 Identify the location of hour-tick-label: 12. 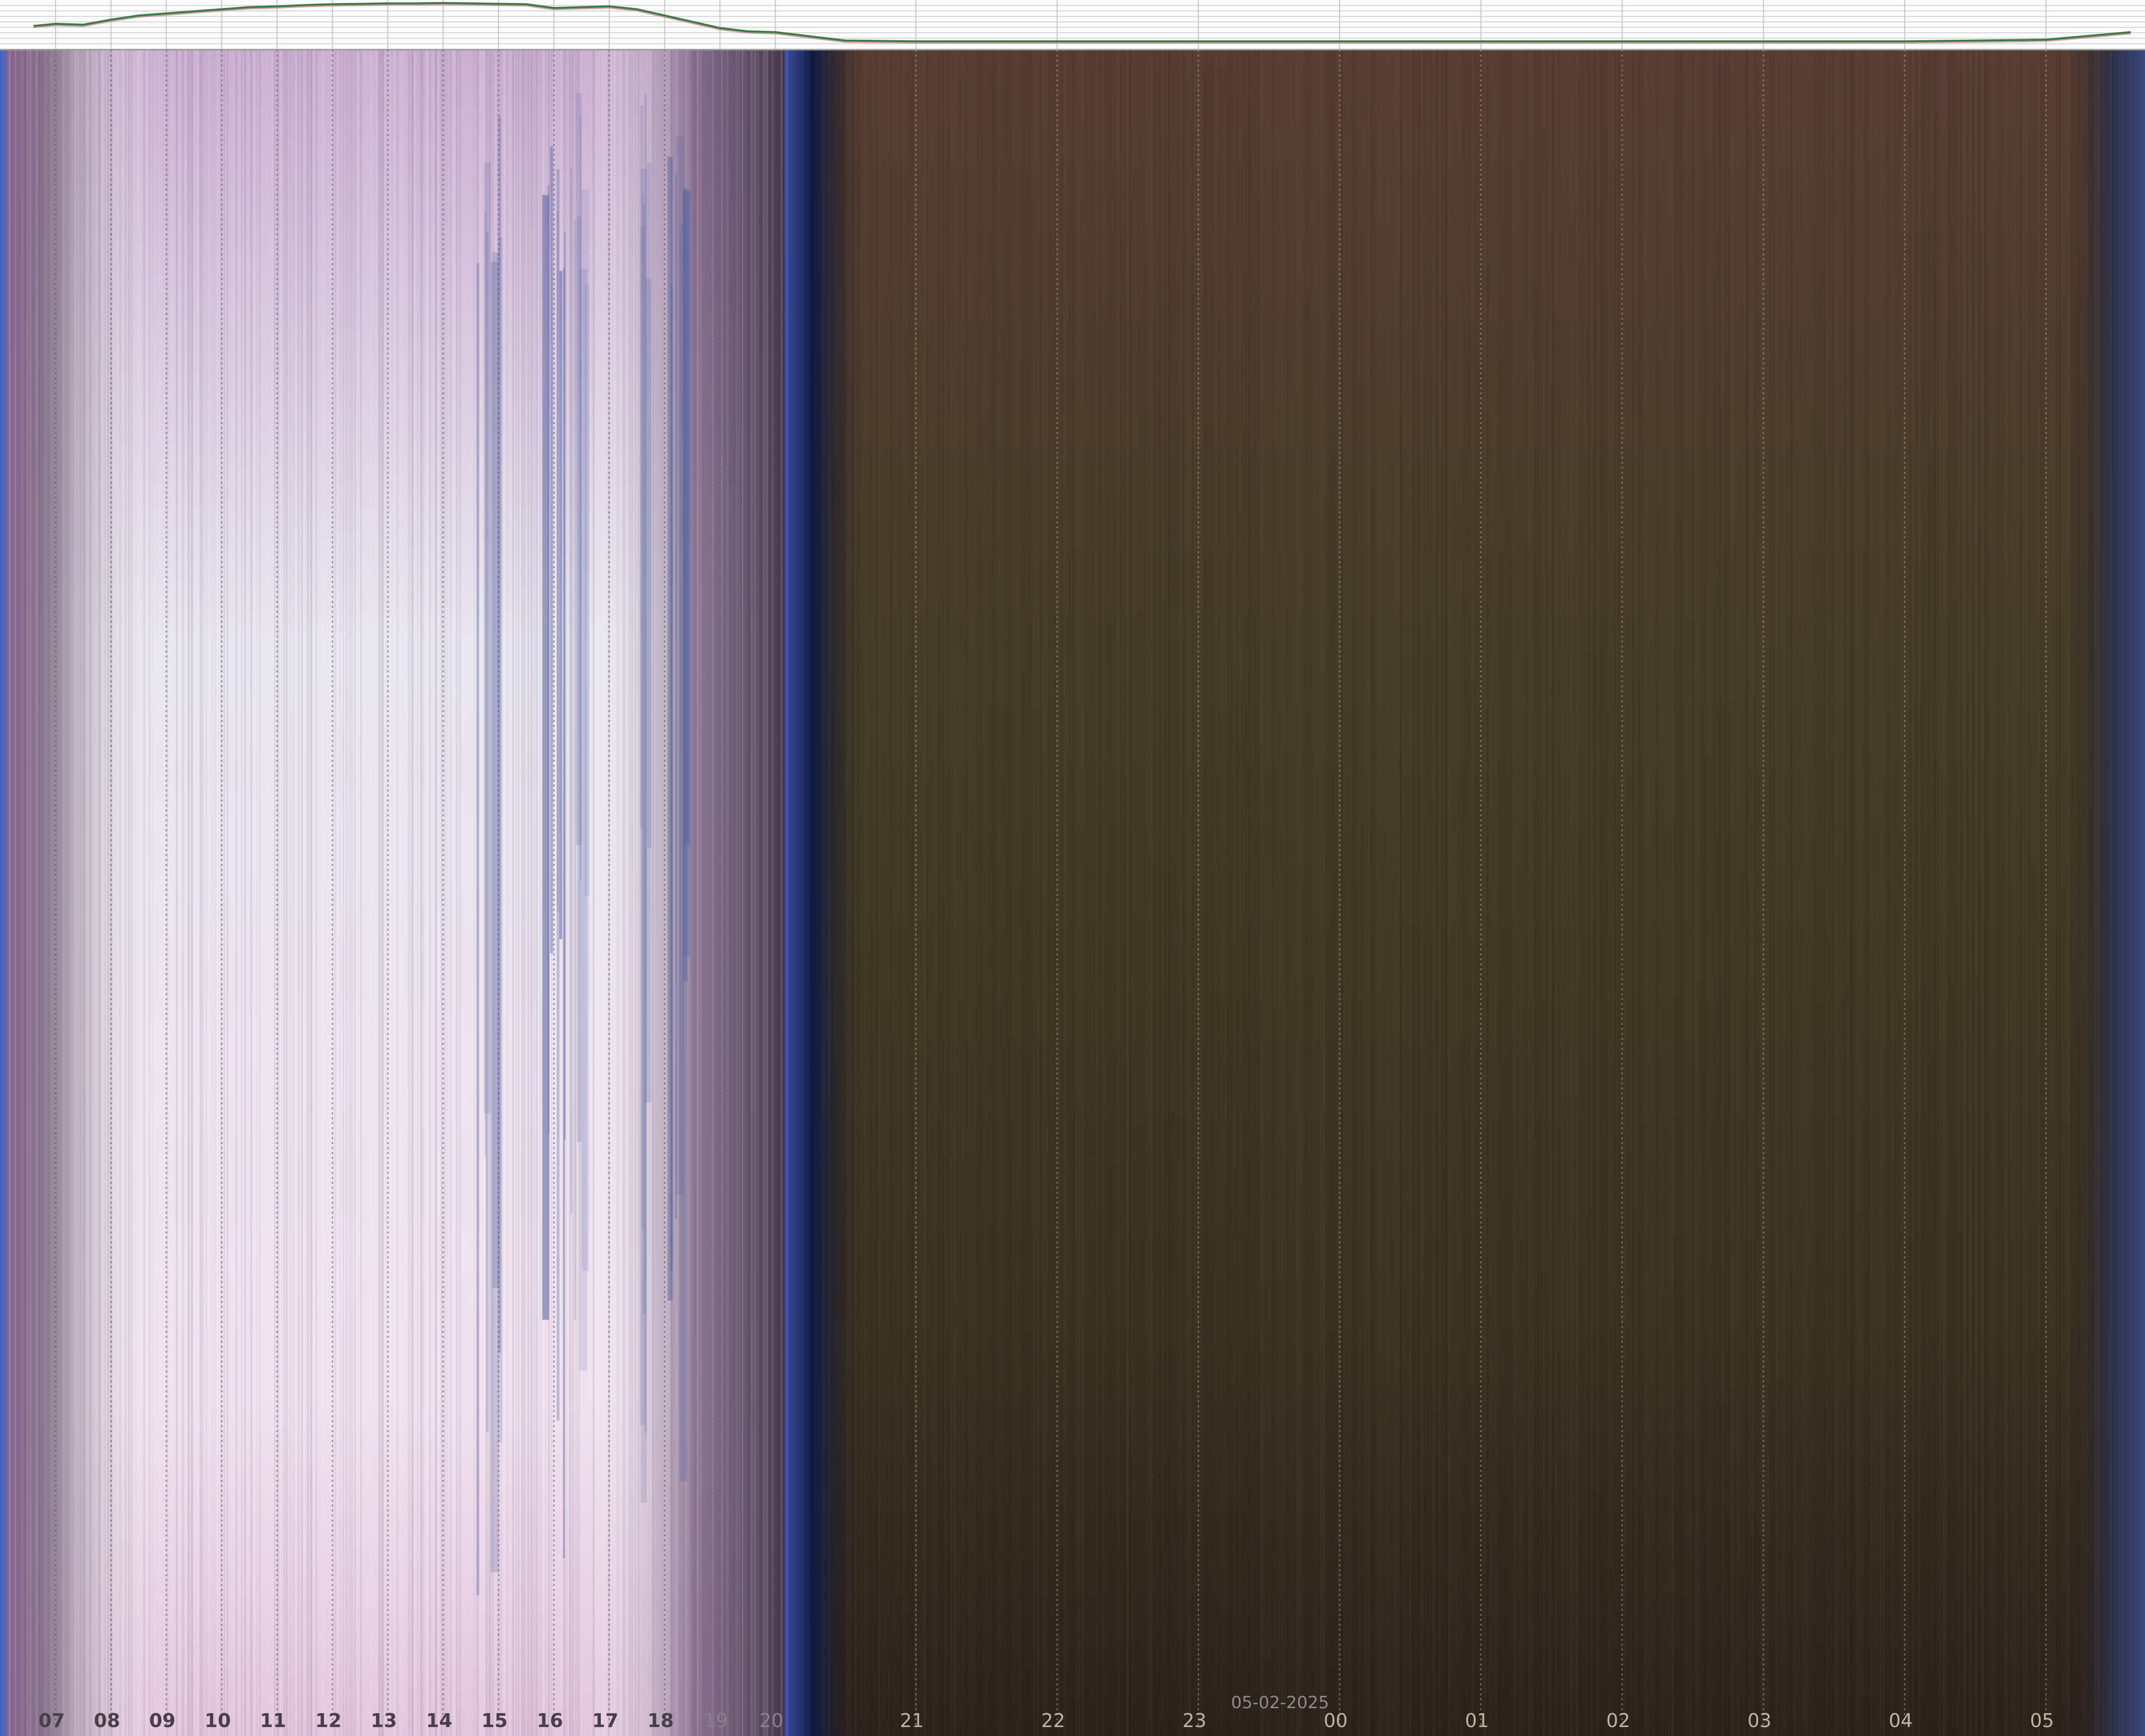
(329, 1721).